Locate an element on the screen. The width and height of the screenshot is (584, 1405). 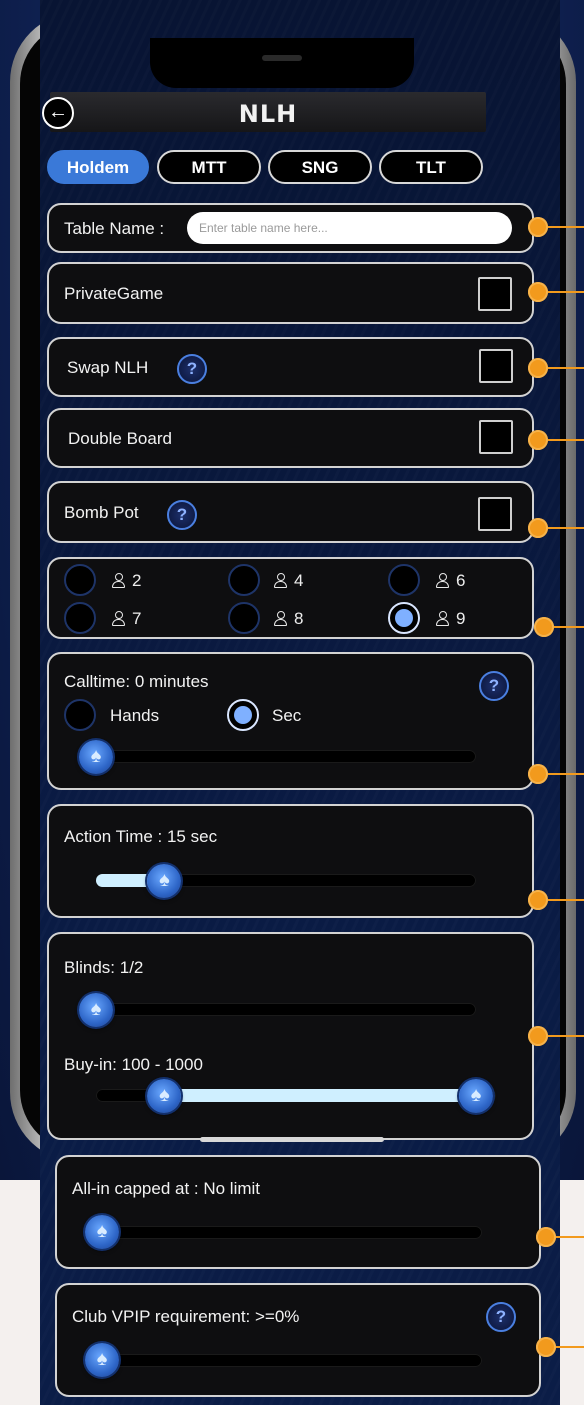
calltime-slider-track is located at coordinates (286, 756).